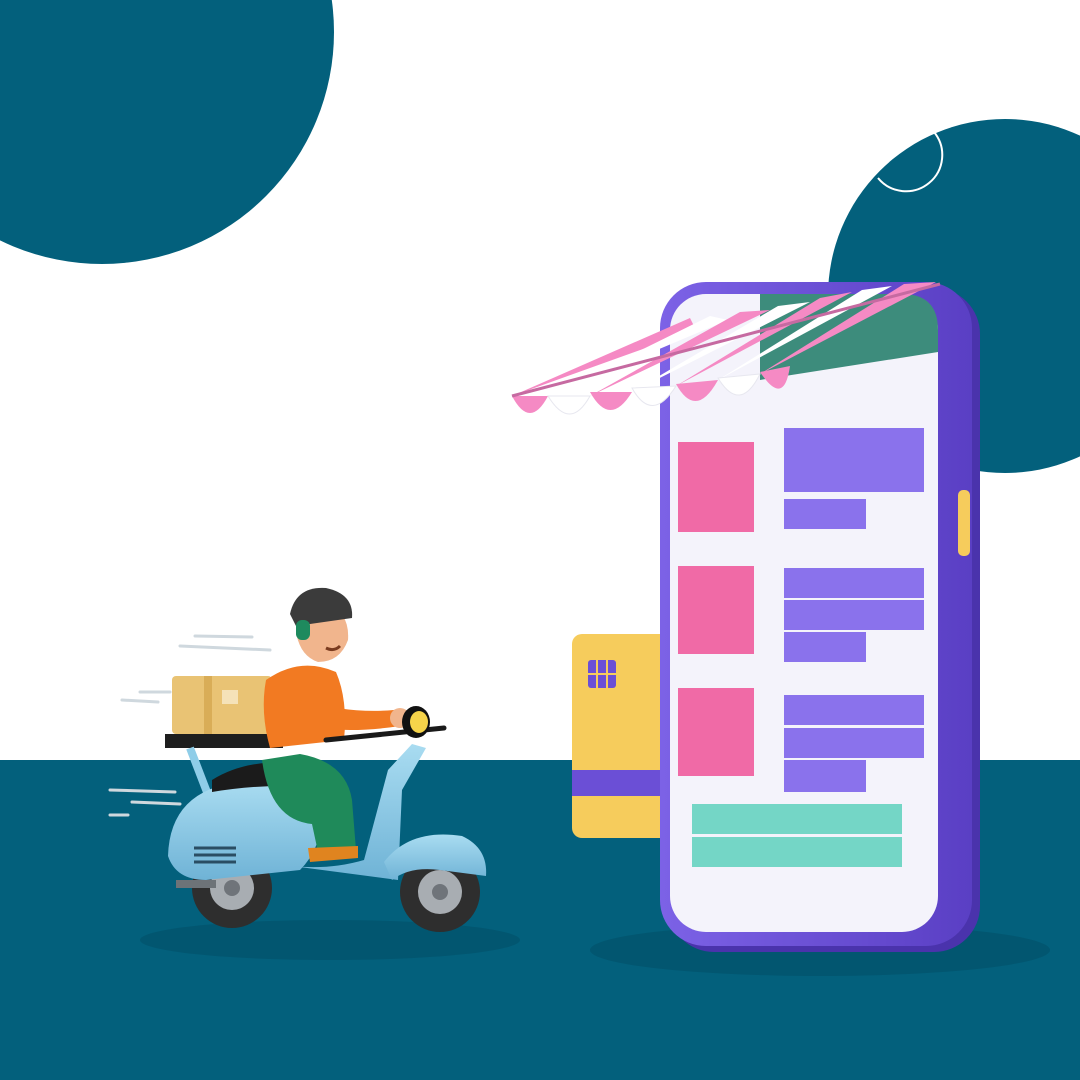  What do you see at coordinates (224, 741) in the screenshot?
I see `rear-rack` at bounding box center [224, 741].